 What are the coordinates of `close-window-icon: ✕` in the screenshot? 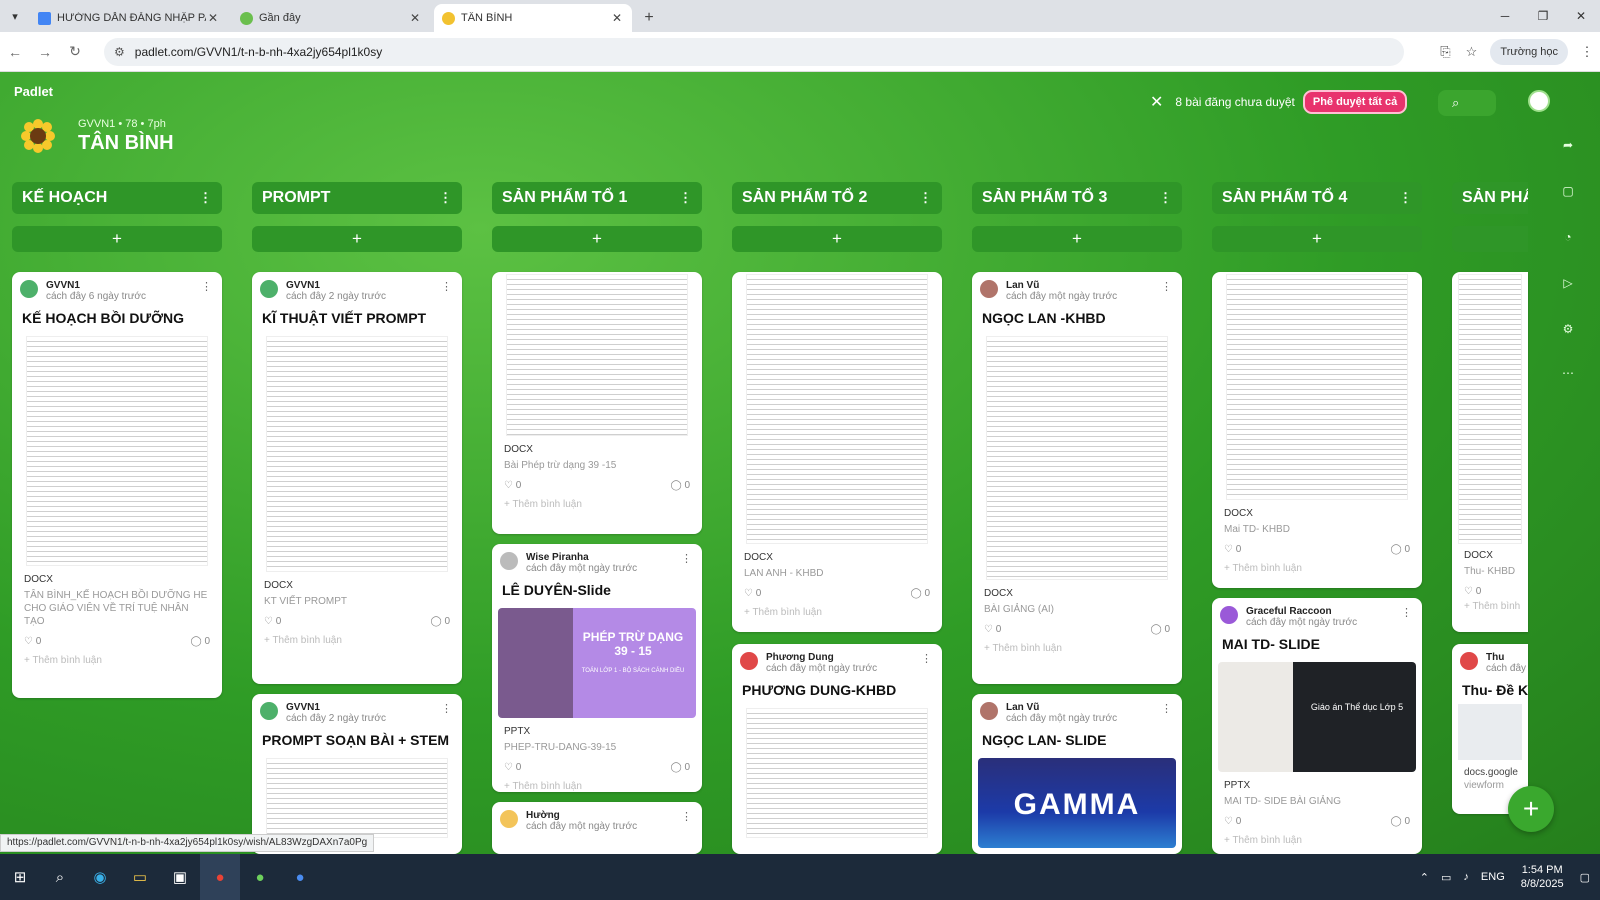 It's located at (1581, 16).